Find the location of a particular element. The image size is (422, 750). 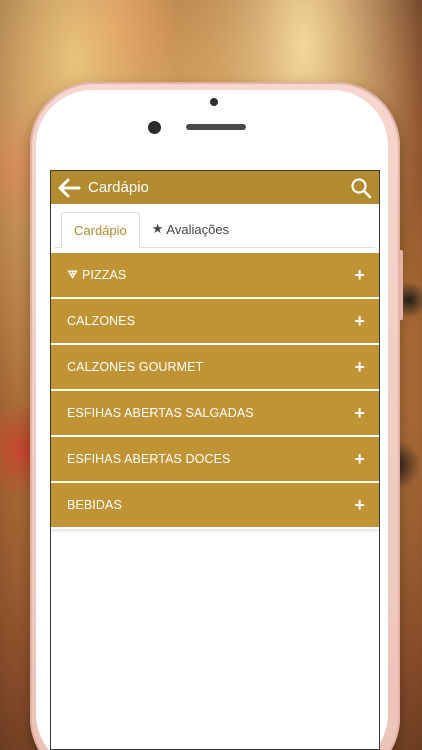

menu-item-label: BEBIDAS is located at coordinates (94, 505).